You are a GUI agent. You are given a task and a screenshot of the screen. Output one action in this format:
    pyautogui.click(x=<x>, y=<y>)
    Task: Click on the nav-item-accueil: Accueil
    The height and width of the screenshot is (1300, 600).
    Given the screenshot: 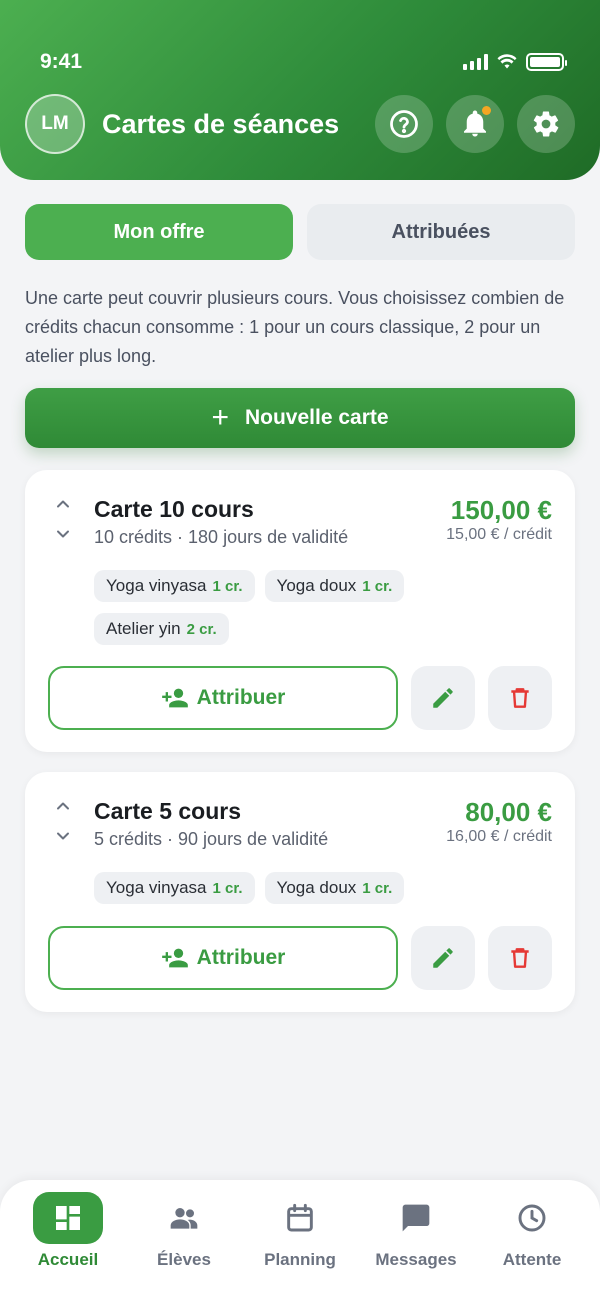 What is the action you would take?
    pyautogui.click(x=68, y=1246)
    